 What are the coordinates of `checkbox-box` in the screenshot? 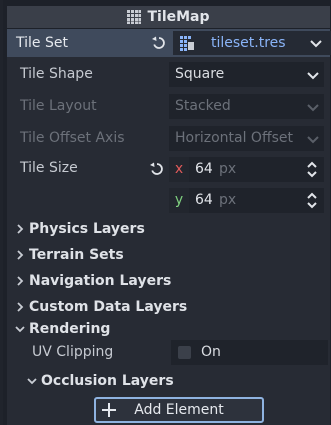 It's located at (184, 352).